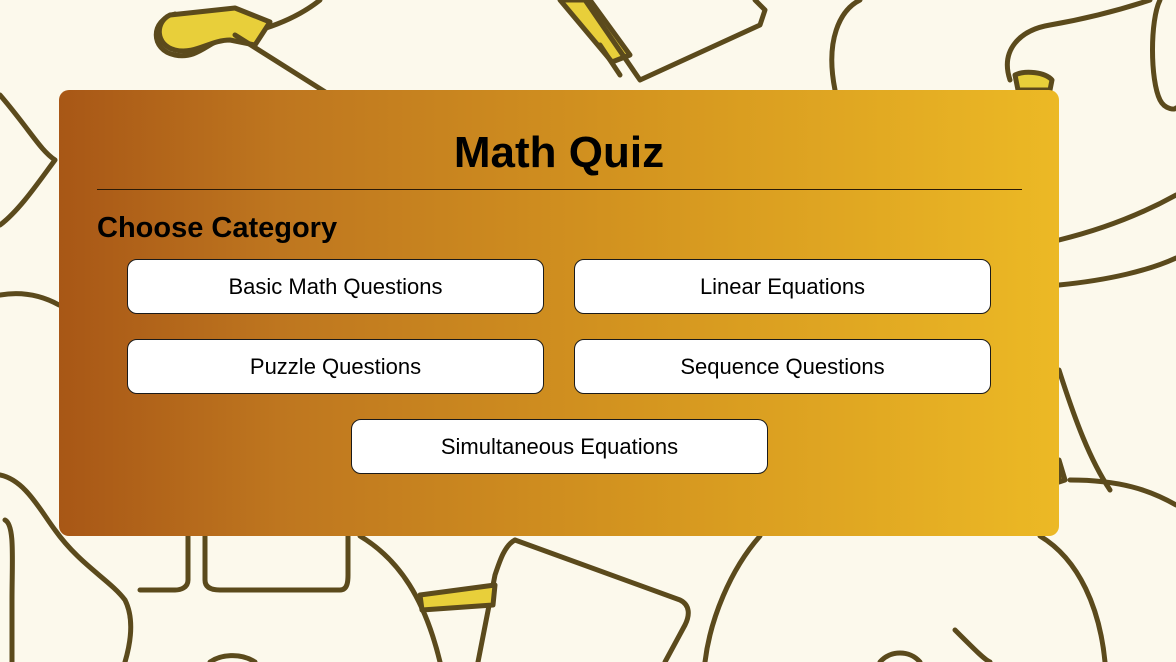  What do you see at coordinates (559, 189) in the screenshot?
I see `title-divider` at bounding box center [559, 189].